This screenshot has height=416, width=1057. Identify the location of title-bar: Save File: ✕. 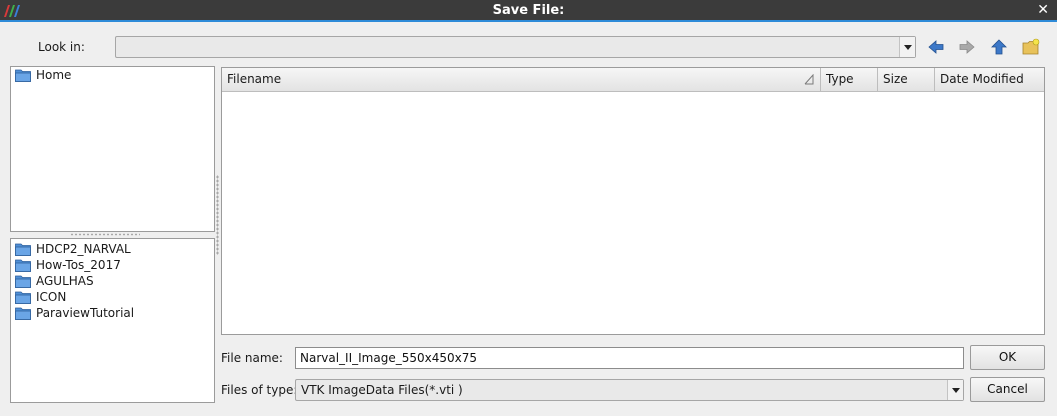
(528, 11).